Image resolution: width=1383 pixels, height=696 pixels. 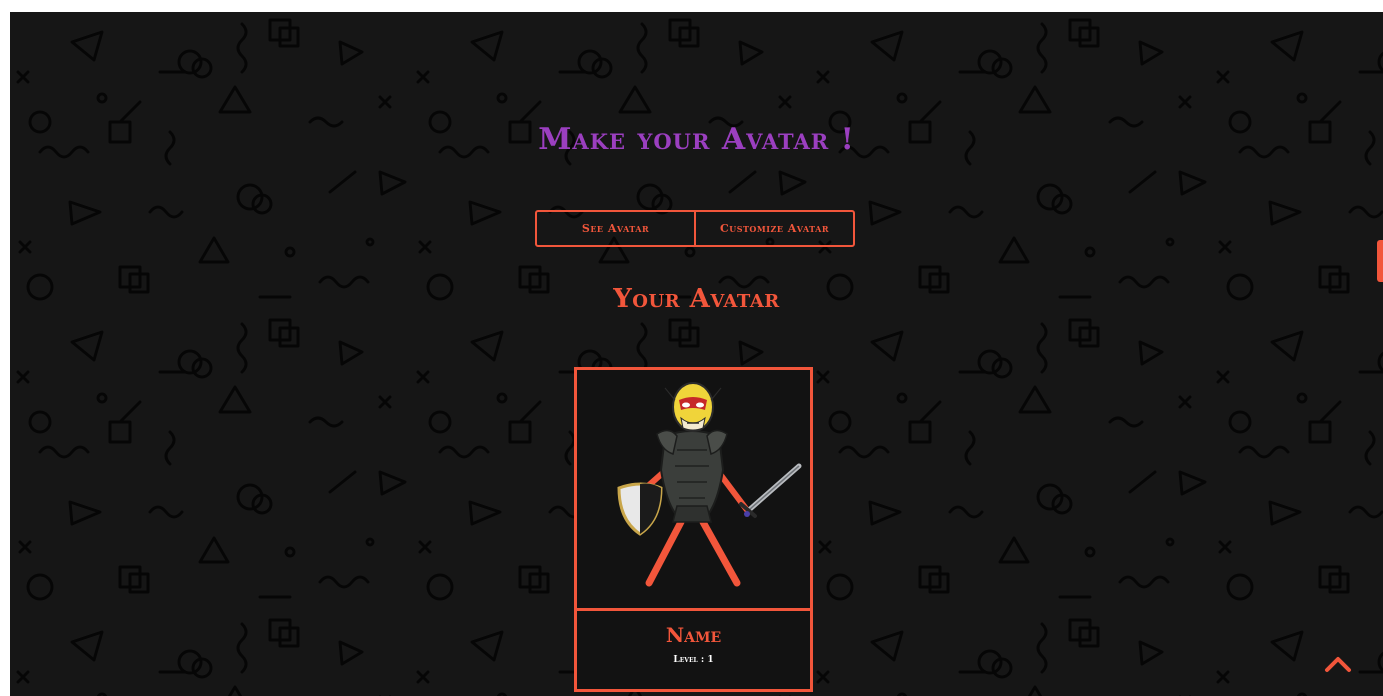 What do you see at coordinates (773, 228) in the screenshot?
I see `tab-customize-avatar: Customize Avatar` at bounding box center [773, 228].